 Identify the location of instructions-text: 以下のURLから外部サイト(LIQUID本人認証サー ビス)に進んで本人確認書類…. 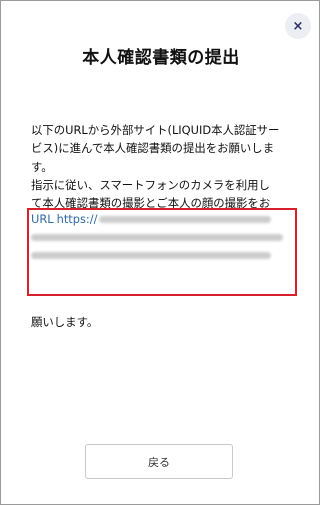
(163, 166).